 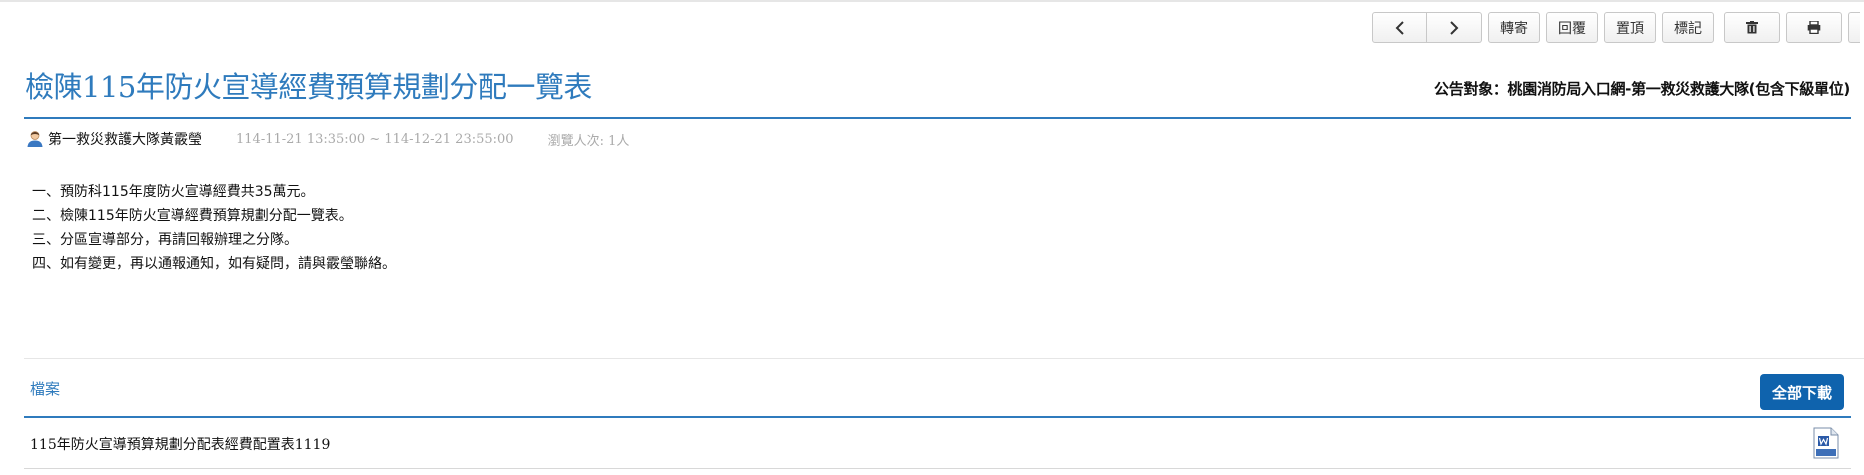 What do you see at coordinates (1826, 443) in the screenshot?
I see `doc-file-icon` at bounding box center [1826, 443].